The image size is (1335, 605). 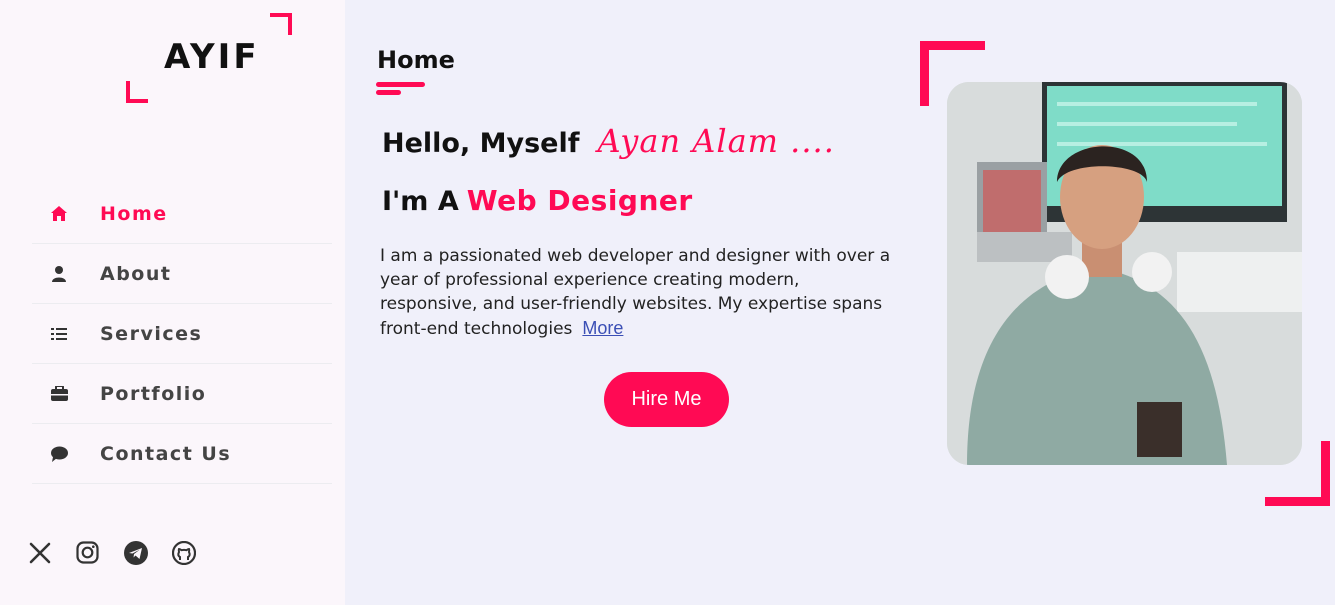 I want to click on home-icon, so click(x=59, y=214).